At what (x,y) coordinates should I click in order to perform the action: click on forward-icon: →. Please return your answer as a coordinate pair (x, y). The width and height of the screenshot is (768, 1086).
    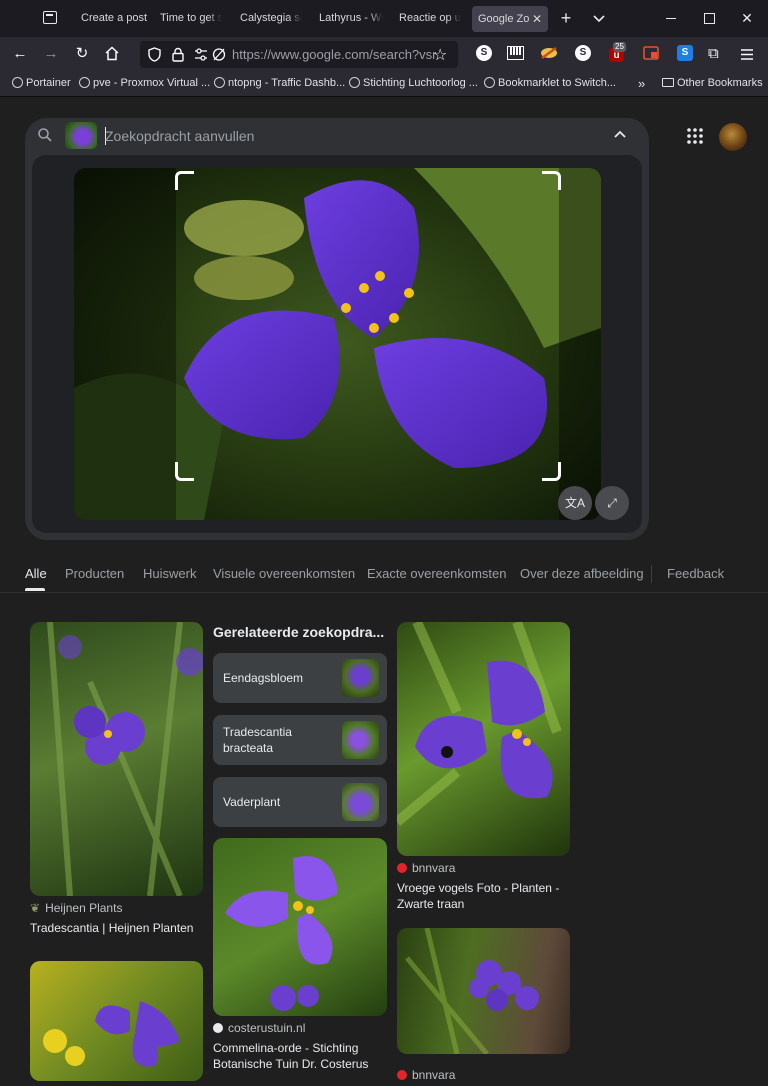
    Looking at the image, I should click on (51, 54).